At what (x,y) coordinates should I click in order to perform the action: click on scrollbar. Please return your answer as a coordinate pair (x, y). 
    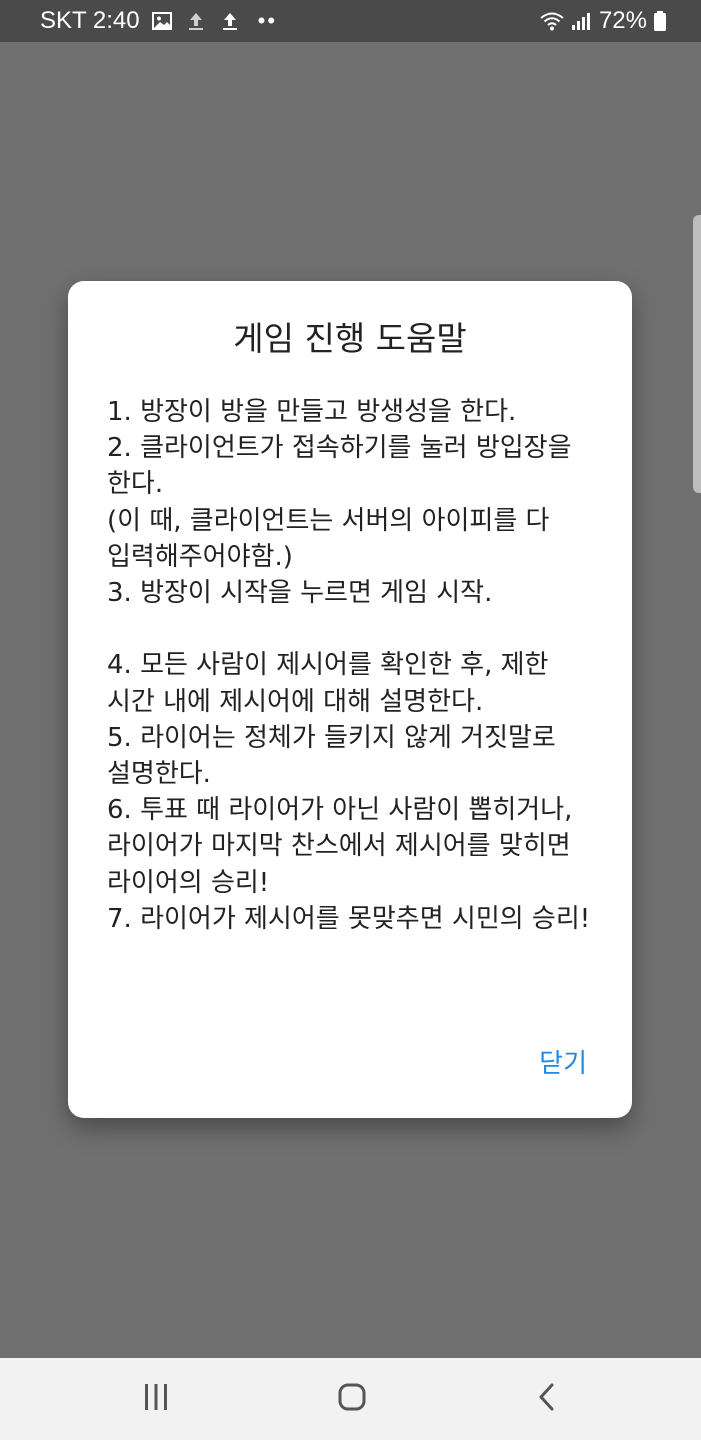
    Looking at the image, I should click on (697, 354).